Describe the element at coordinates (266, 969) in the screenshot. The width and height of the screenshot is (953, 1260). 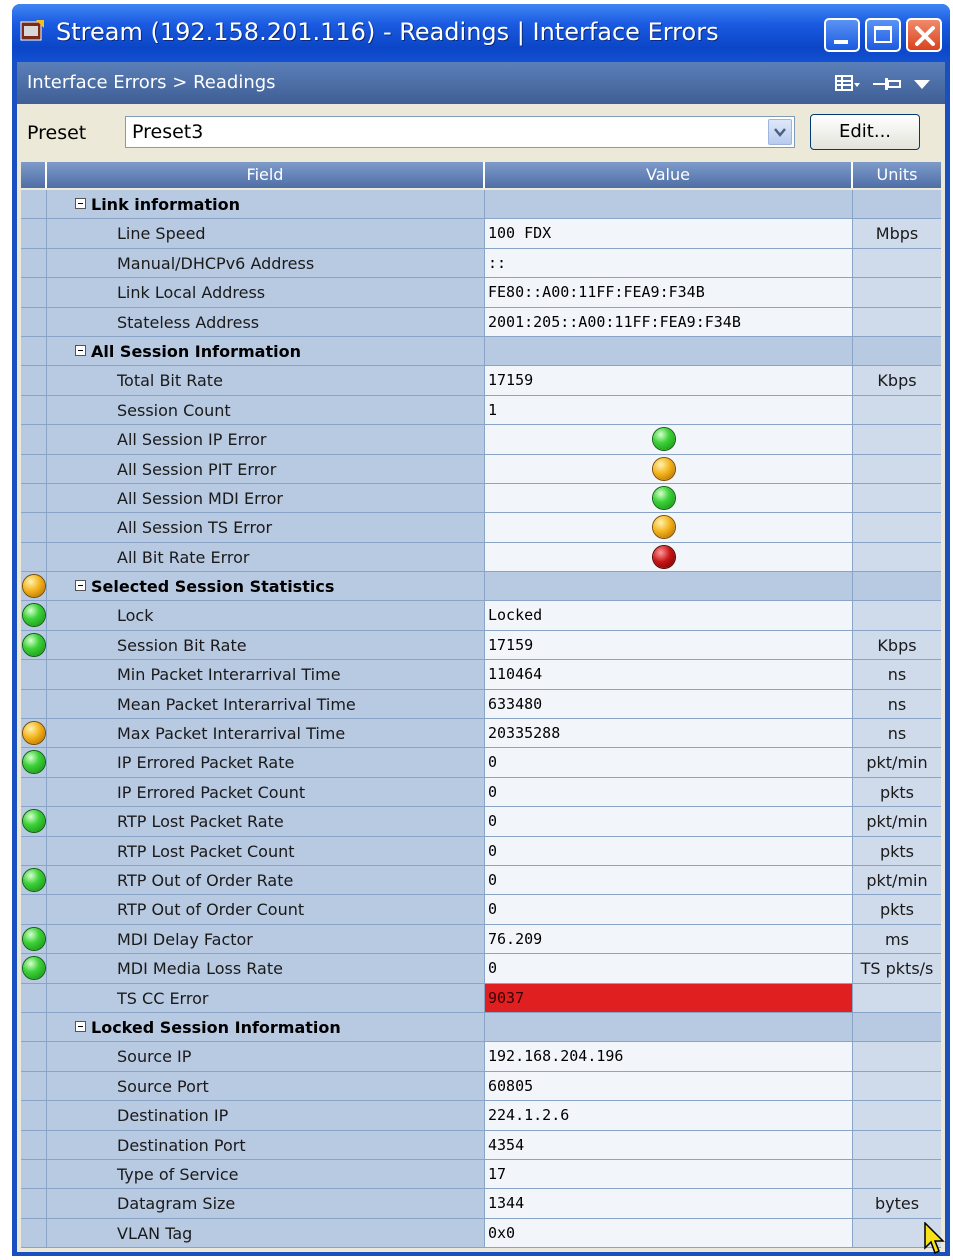
I see `field-cell: MDI Media Loss Rate` at that location.